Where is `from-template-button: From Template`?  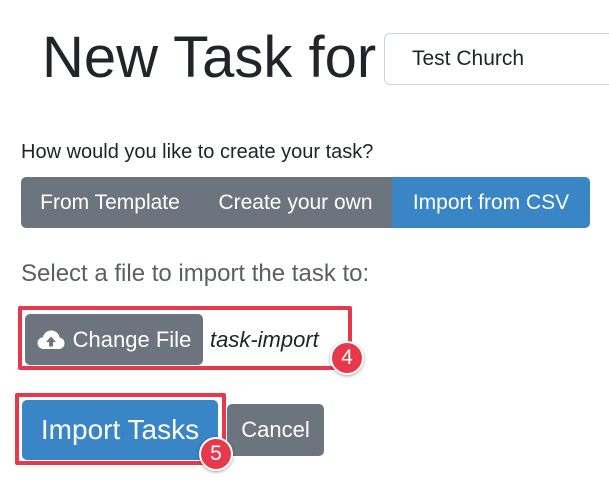 from-template-button: From Template is located at coordinates (110, 202).